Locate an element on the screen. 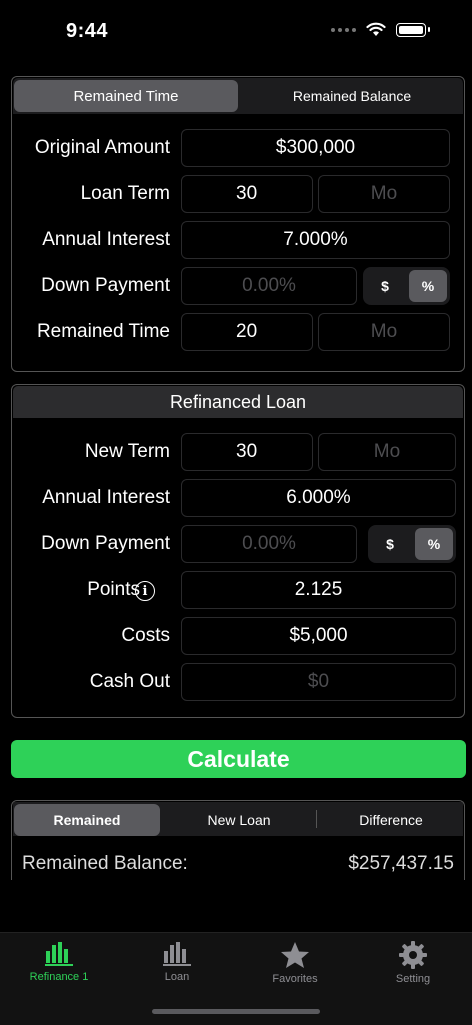  remained-time-label: Remained Time is located at coordinates (103, 331).